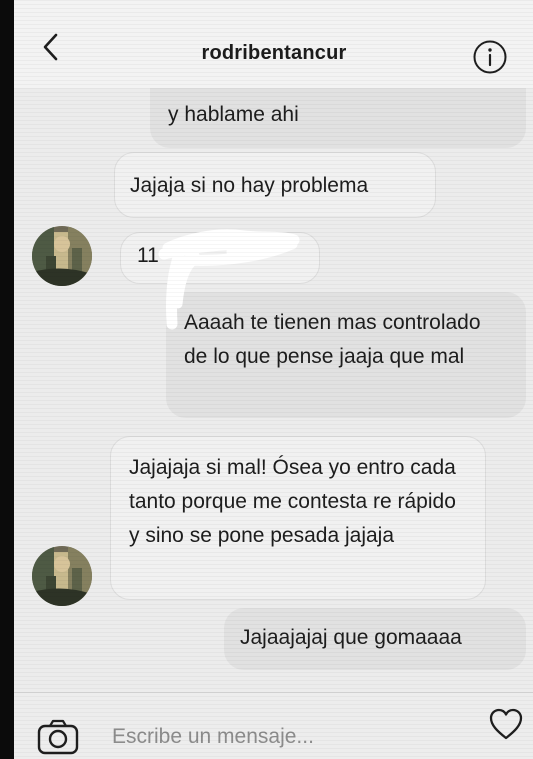 Image resolution: width=533 pixels, height=759 pixels. I want to click on message-composer, so click(273, 725).